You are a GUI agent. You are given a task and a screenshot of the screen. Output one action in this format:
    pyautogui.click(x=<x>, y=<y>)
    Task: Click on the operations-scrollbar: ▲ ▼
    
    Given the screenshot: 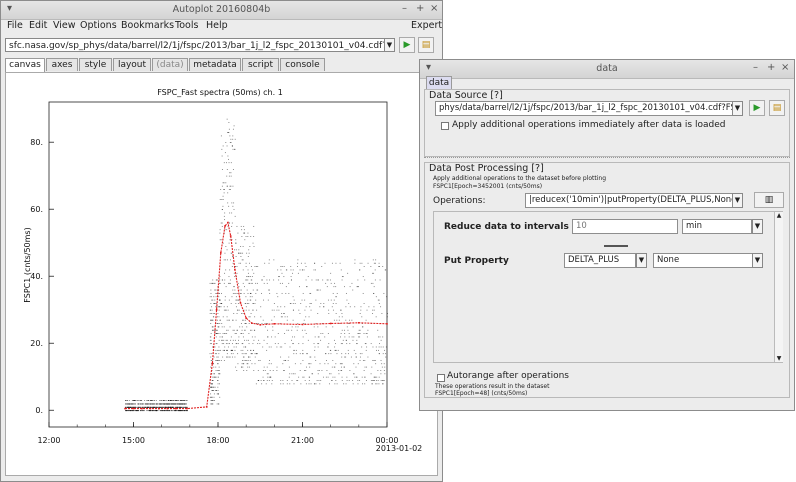 What is the action you would take?
    pyautogui.click(x=778, y=287)
    